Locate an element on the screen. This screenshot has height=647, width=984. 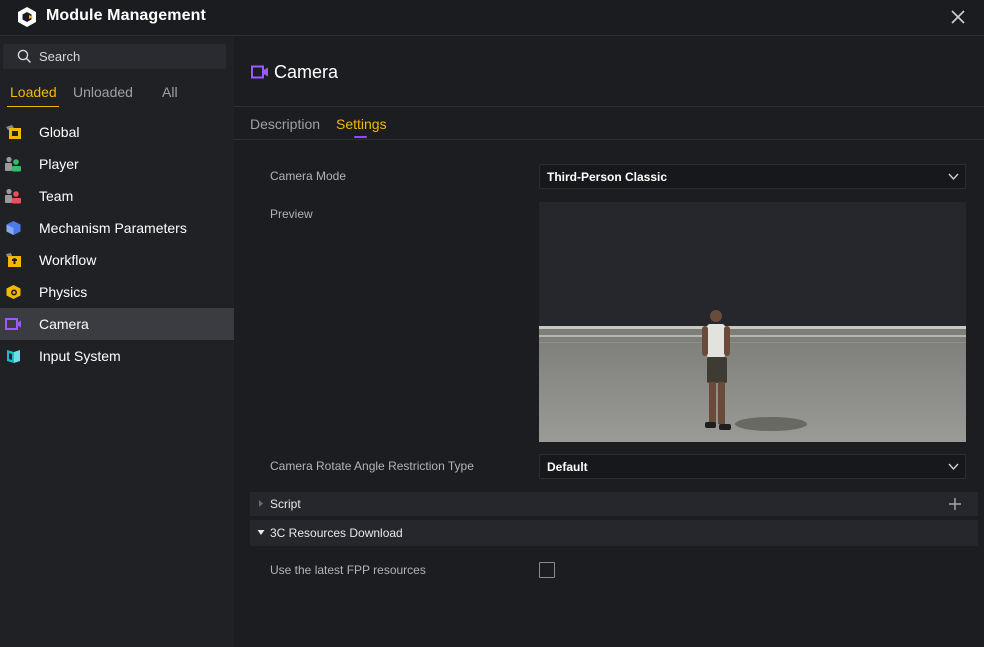
active-tab-underline is located at coordinates (33, 106).